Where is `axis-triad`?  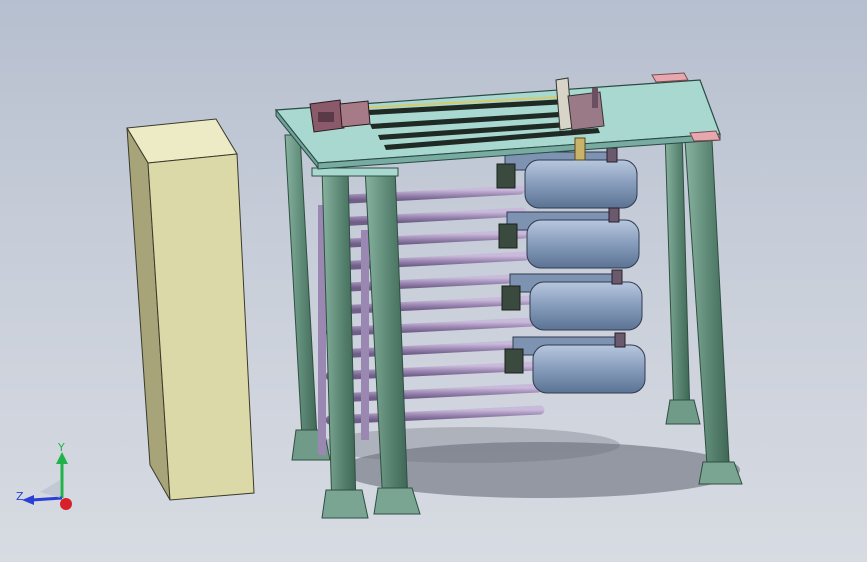
axis-triad is located at coordinates (47, 481).